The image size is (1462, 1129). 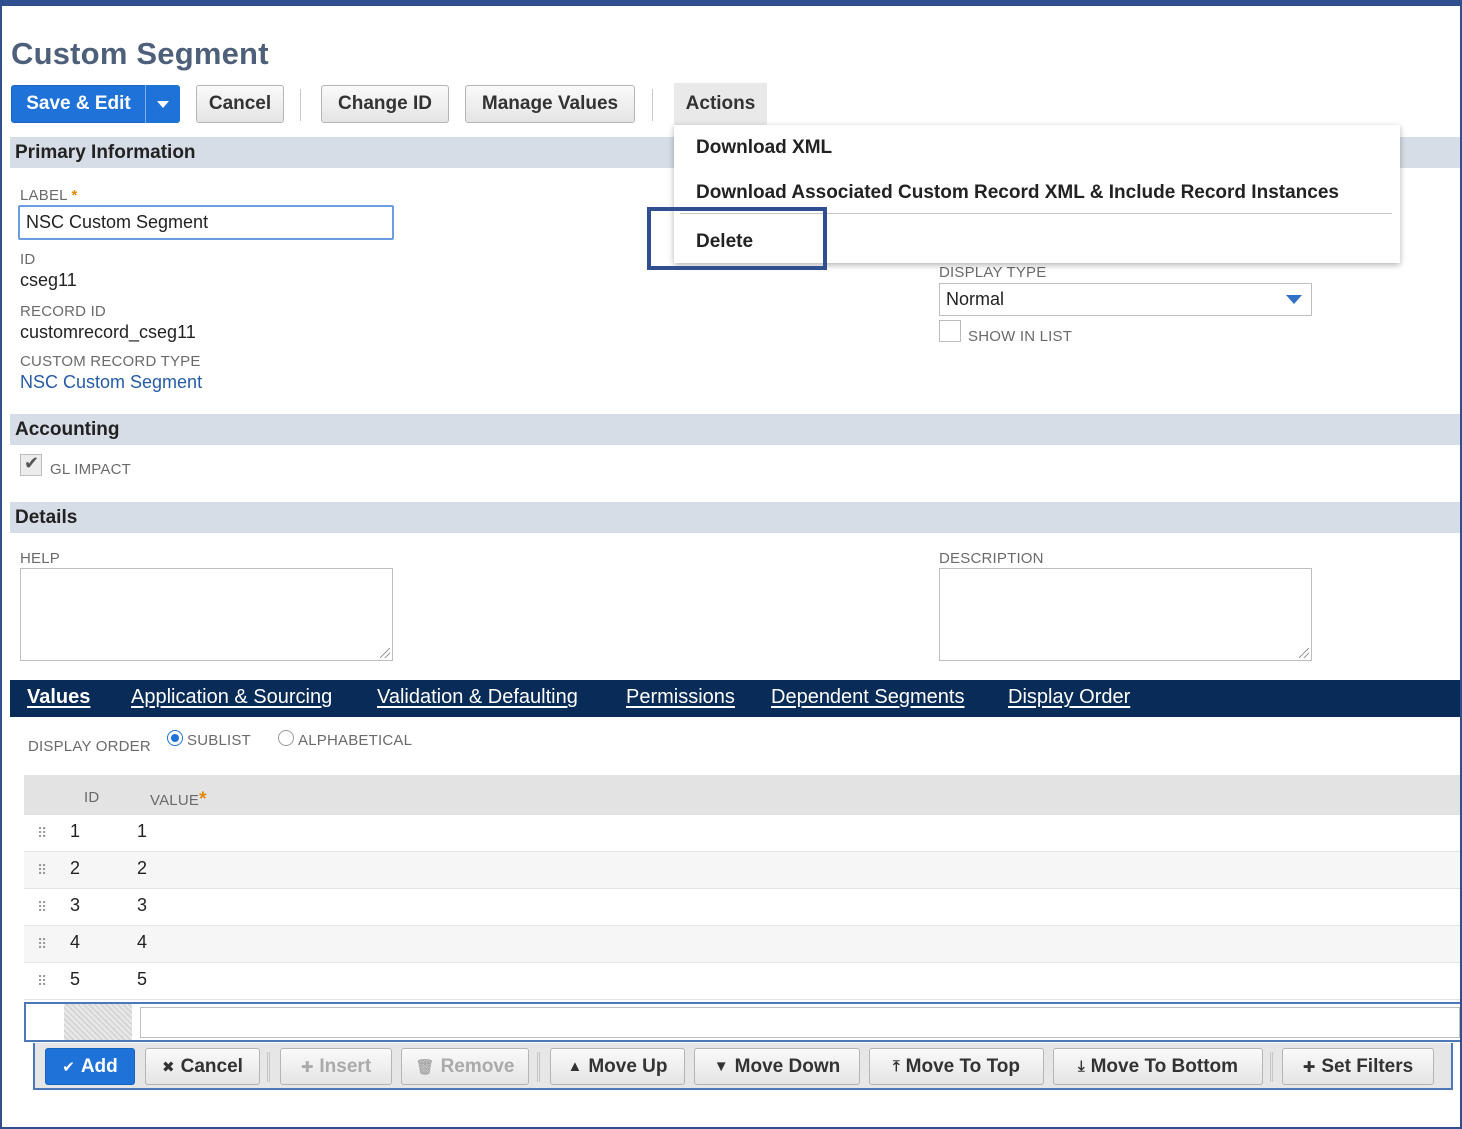 What do you see at coordinates (617, 1066) in the screenshot?
I see `move-up-button: ▲ Move Up` at bounding box center [617, 1066].